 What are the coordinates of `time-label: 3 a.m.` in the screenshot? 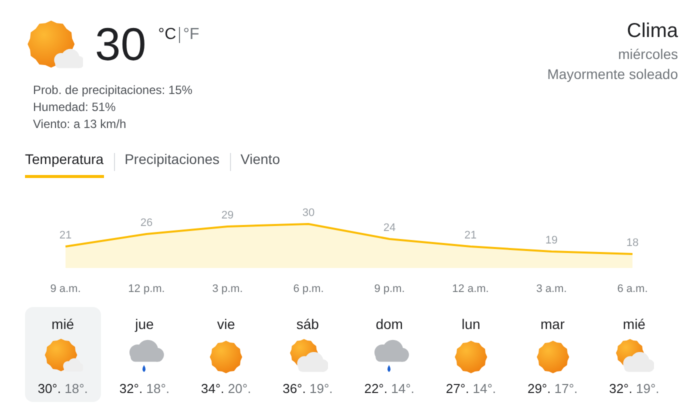 It's located at (551, 289).